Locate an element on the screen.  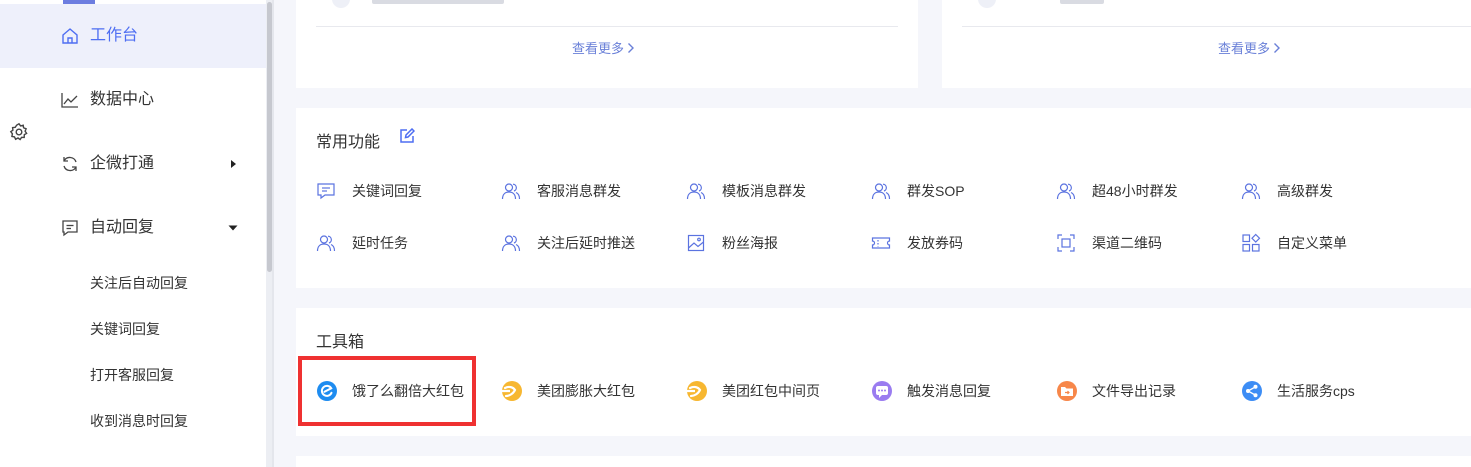
feature-advanced-broadcast: 高级群发 is located at coordinates (1287, 191).